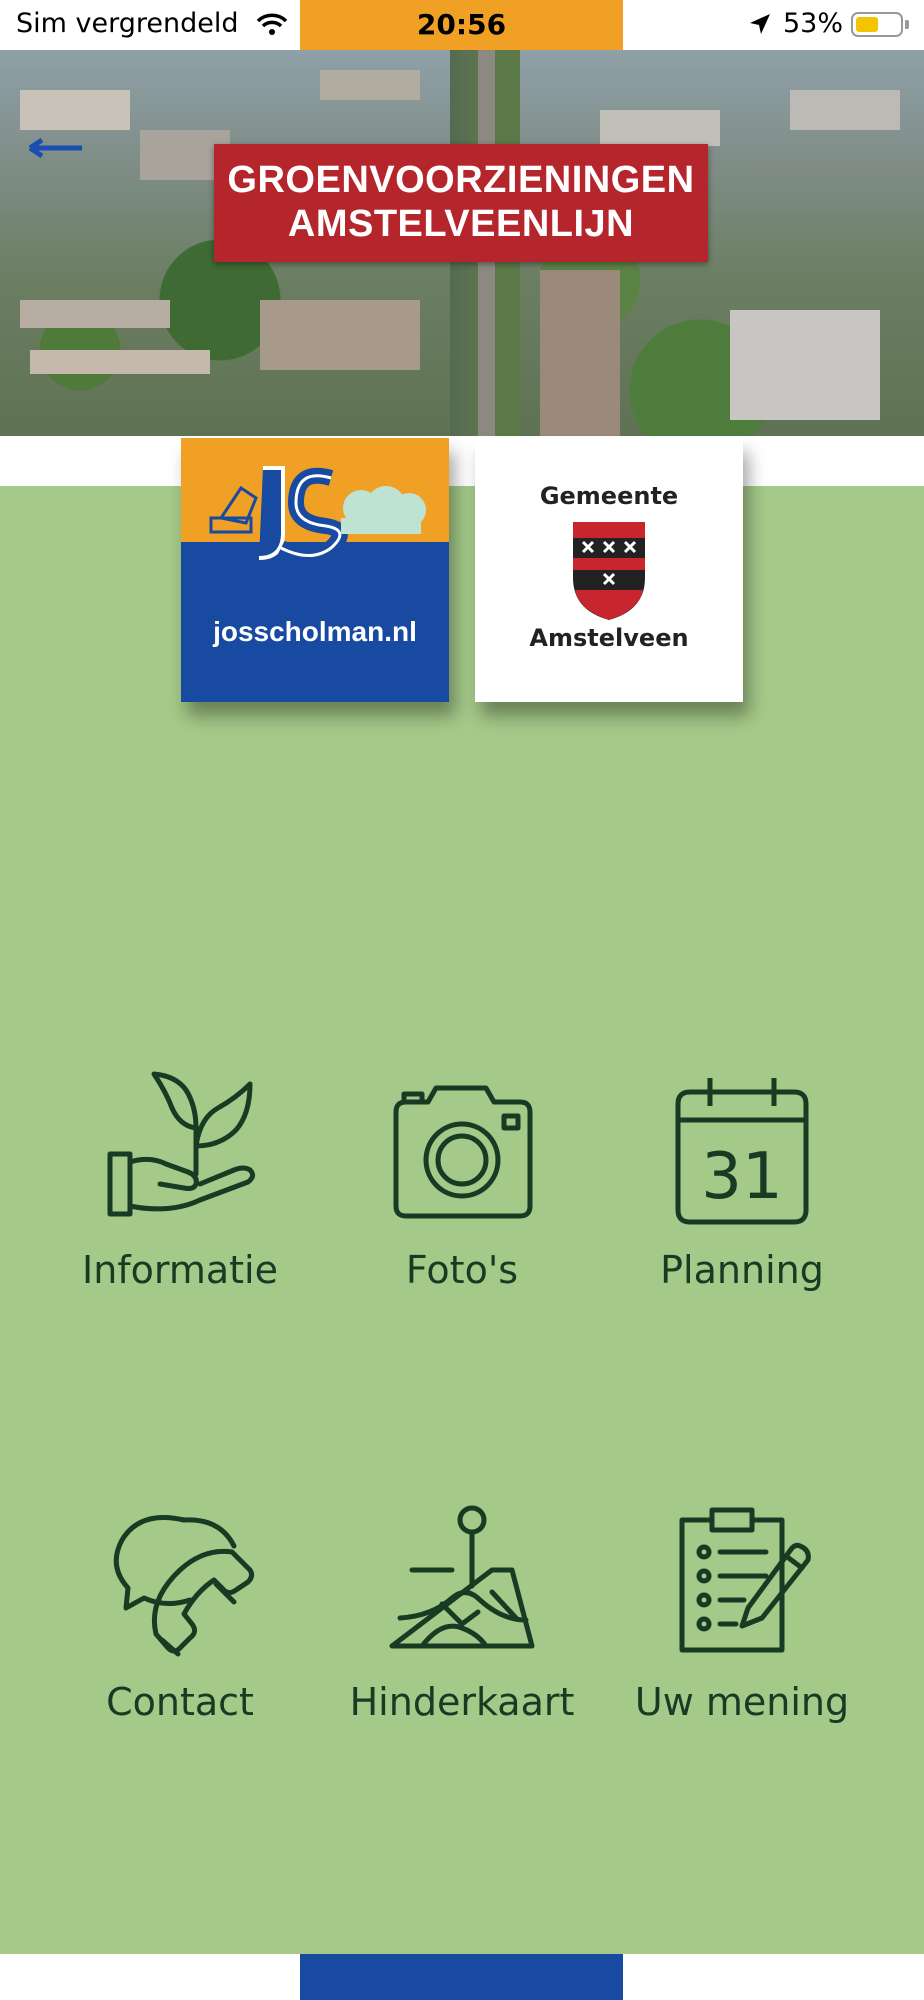  I want to click on clock: 20:56, so click(461, 24).